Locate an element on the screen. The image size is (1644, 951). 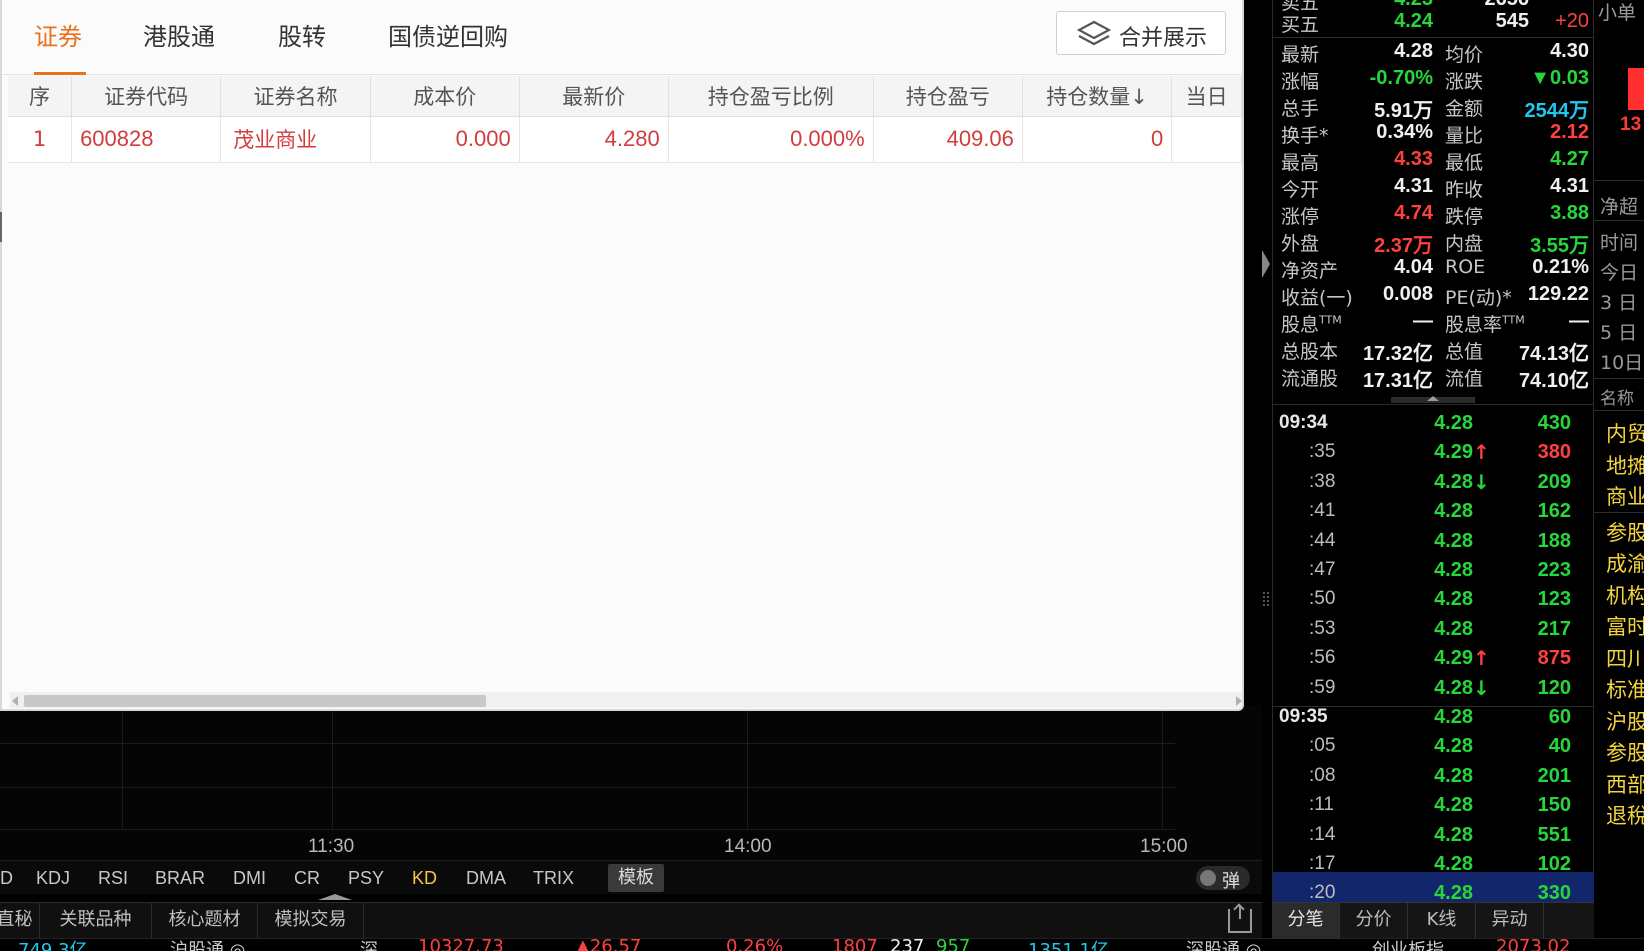
scrollbar-thumb is located at coordinates (255, 701).